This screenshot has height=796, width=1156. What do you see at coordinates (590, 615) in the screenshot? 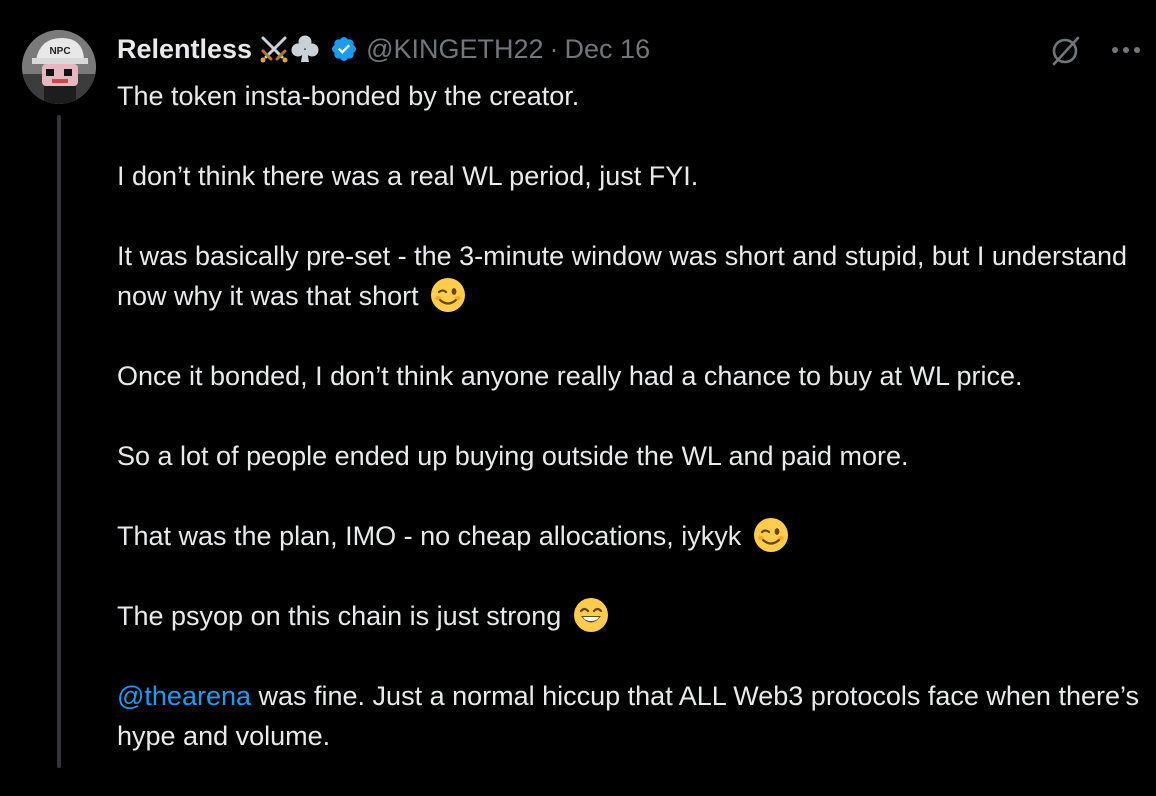
I see `grinning-face-emoji` at bounding box center [590, 615].